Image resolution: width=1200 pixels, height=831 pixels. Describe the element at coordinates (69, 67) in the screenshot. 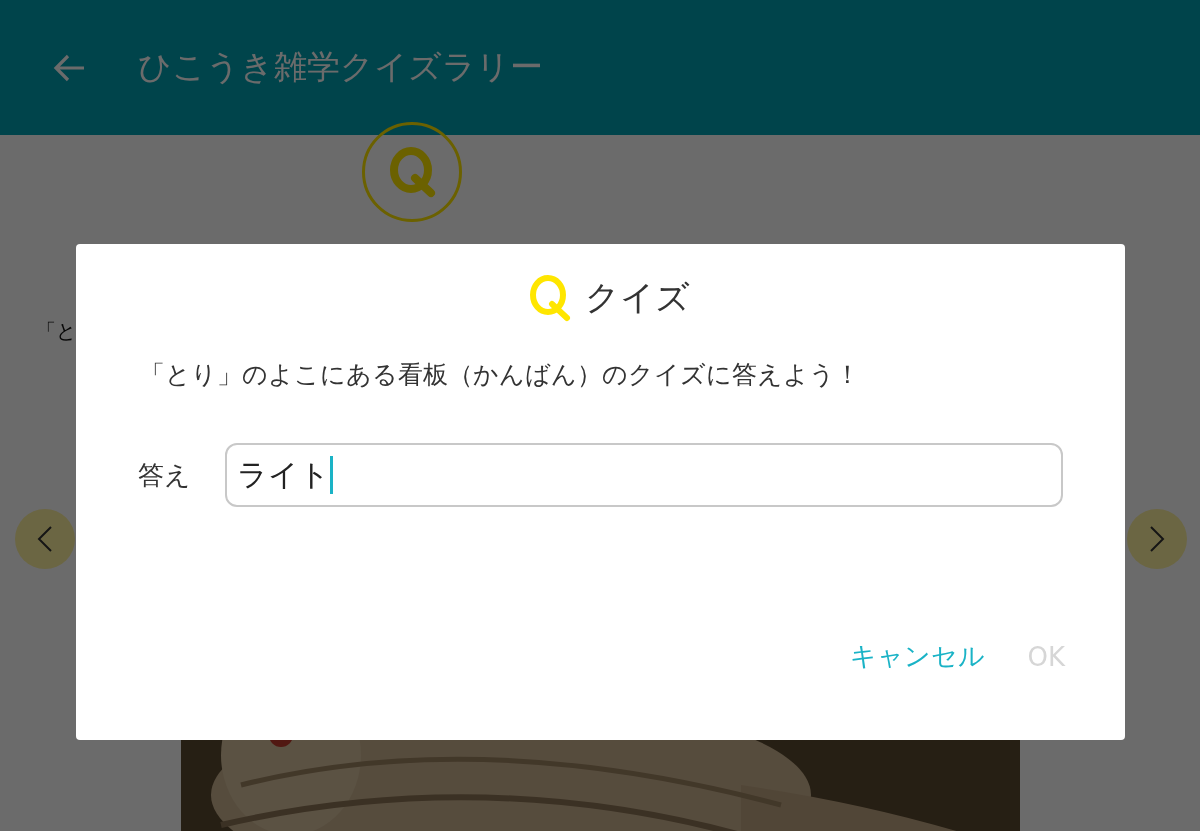

I see `back-arrow-icon` at that location.